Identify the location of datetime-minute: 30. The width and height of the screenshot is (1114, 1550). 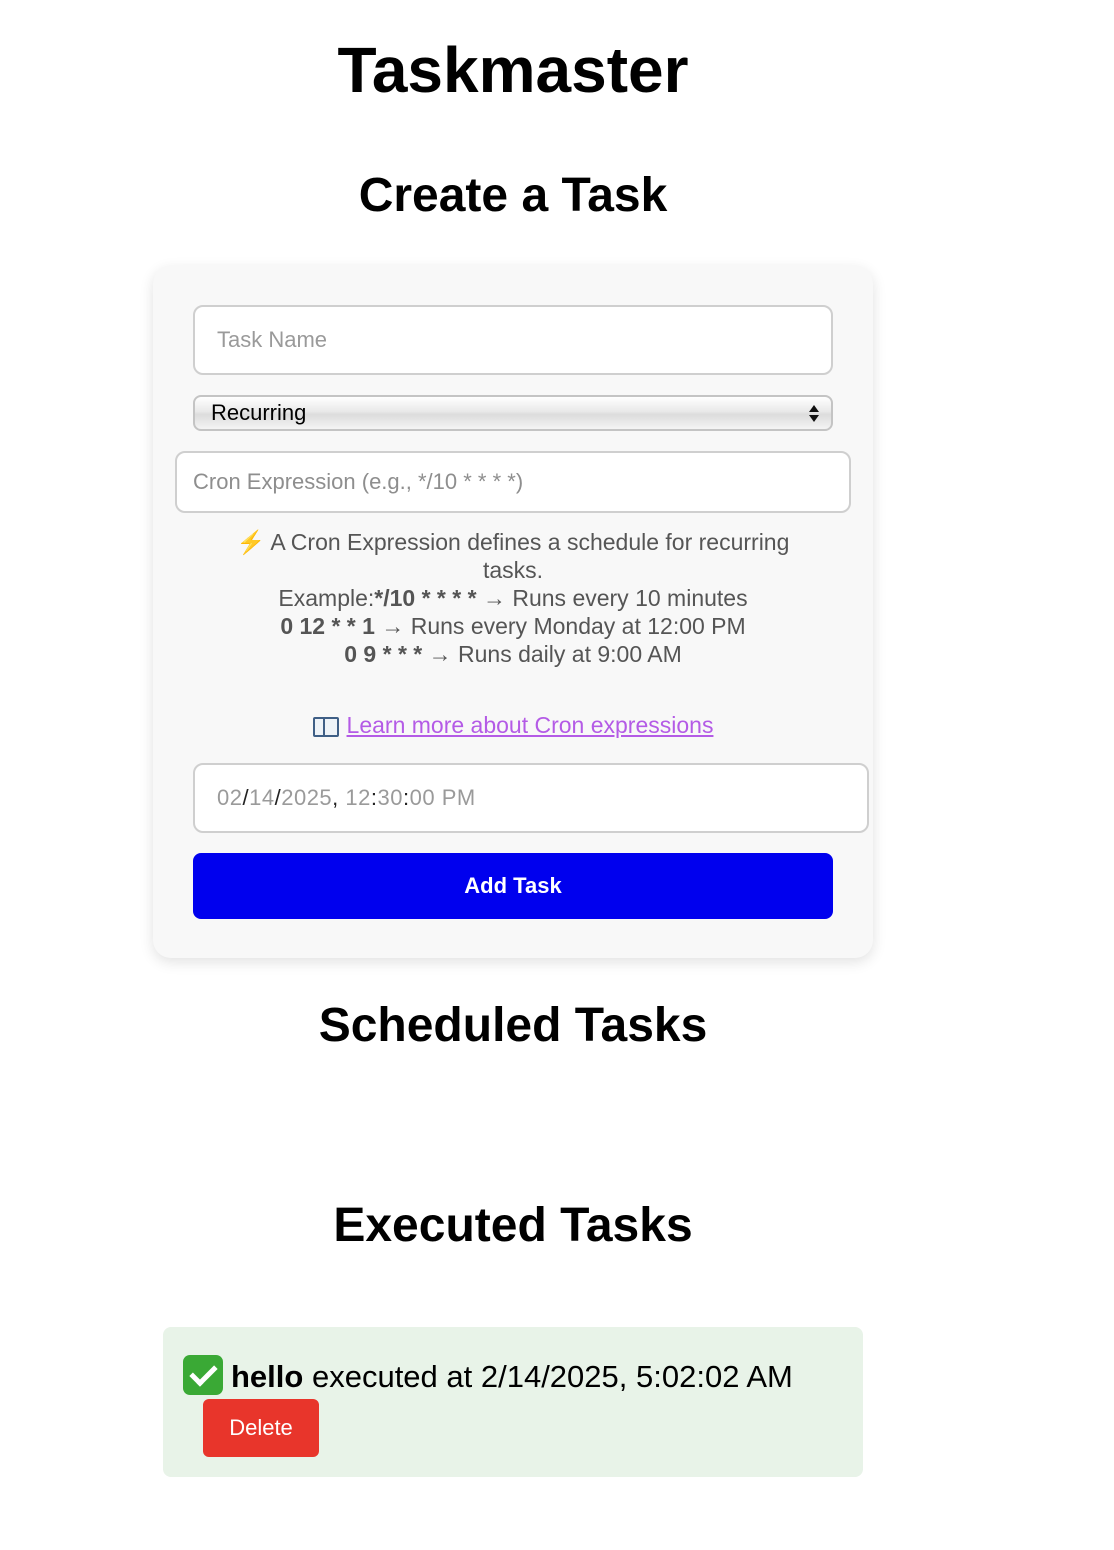
(390, 798).